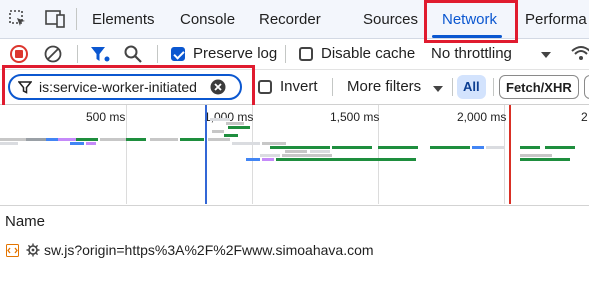 This screenshot has width=589, height=292. I want to click on tab-divider, so click(76, 19).